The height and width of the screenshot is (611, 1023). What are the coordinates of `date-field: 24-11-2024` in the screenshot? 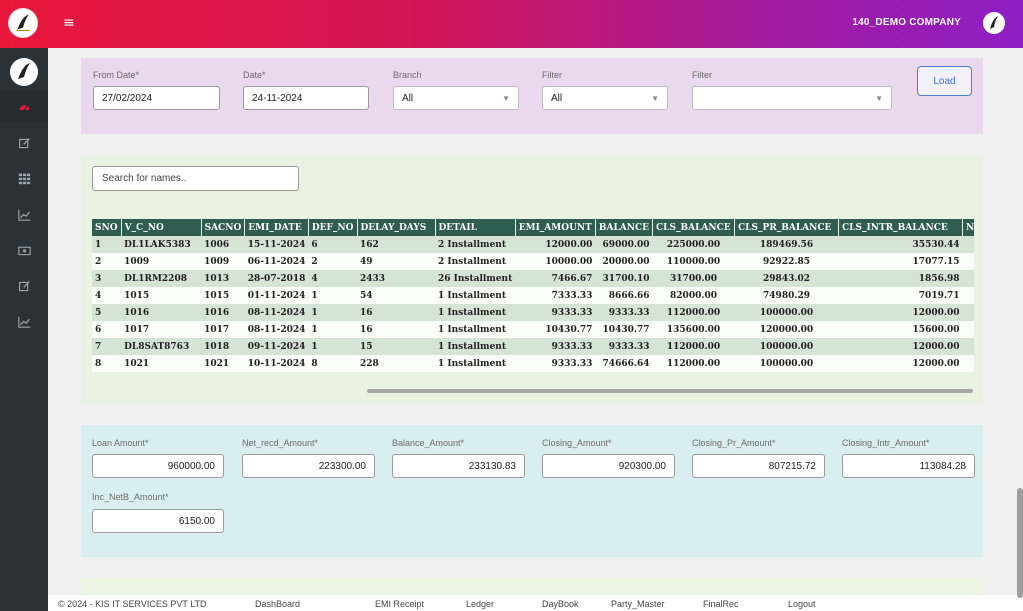 It's located at (306, 98).